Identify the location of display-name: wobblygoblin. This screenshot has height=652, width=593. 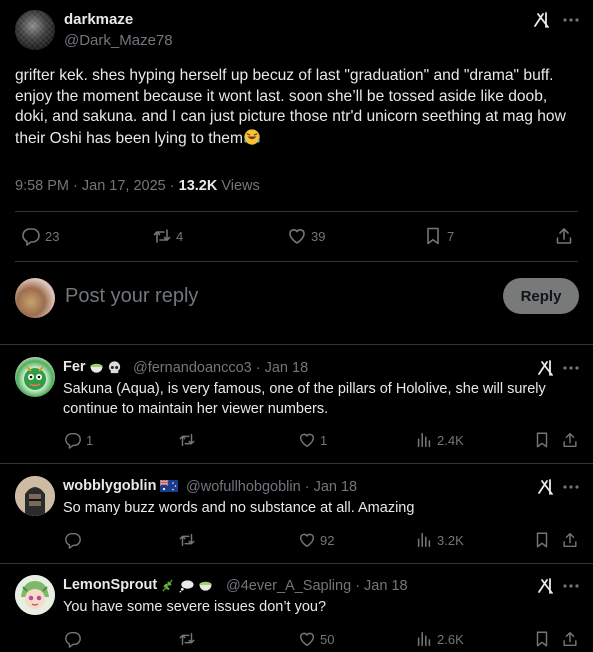
(110, 486).